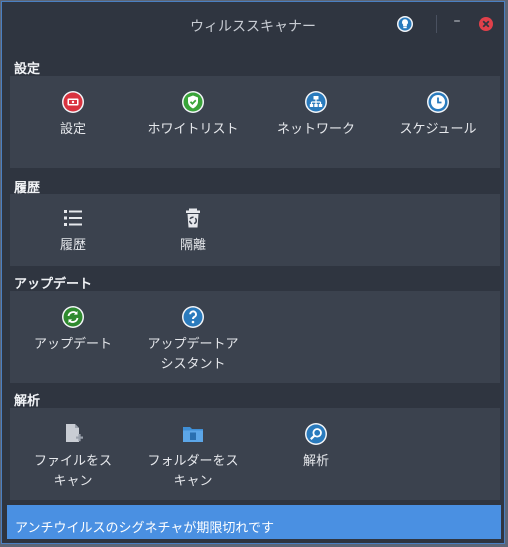  Describe the element at coordinates (315, 129) in the screenshot. I see `network-item-label: ネットワーク` at that location.